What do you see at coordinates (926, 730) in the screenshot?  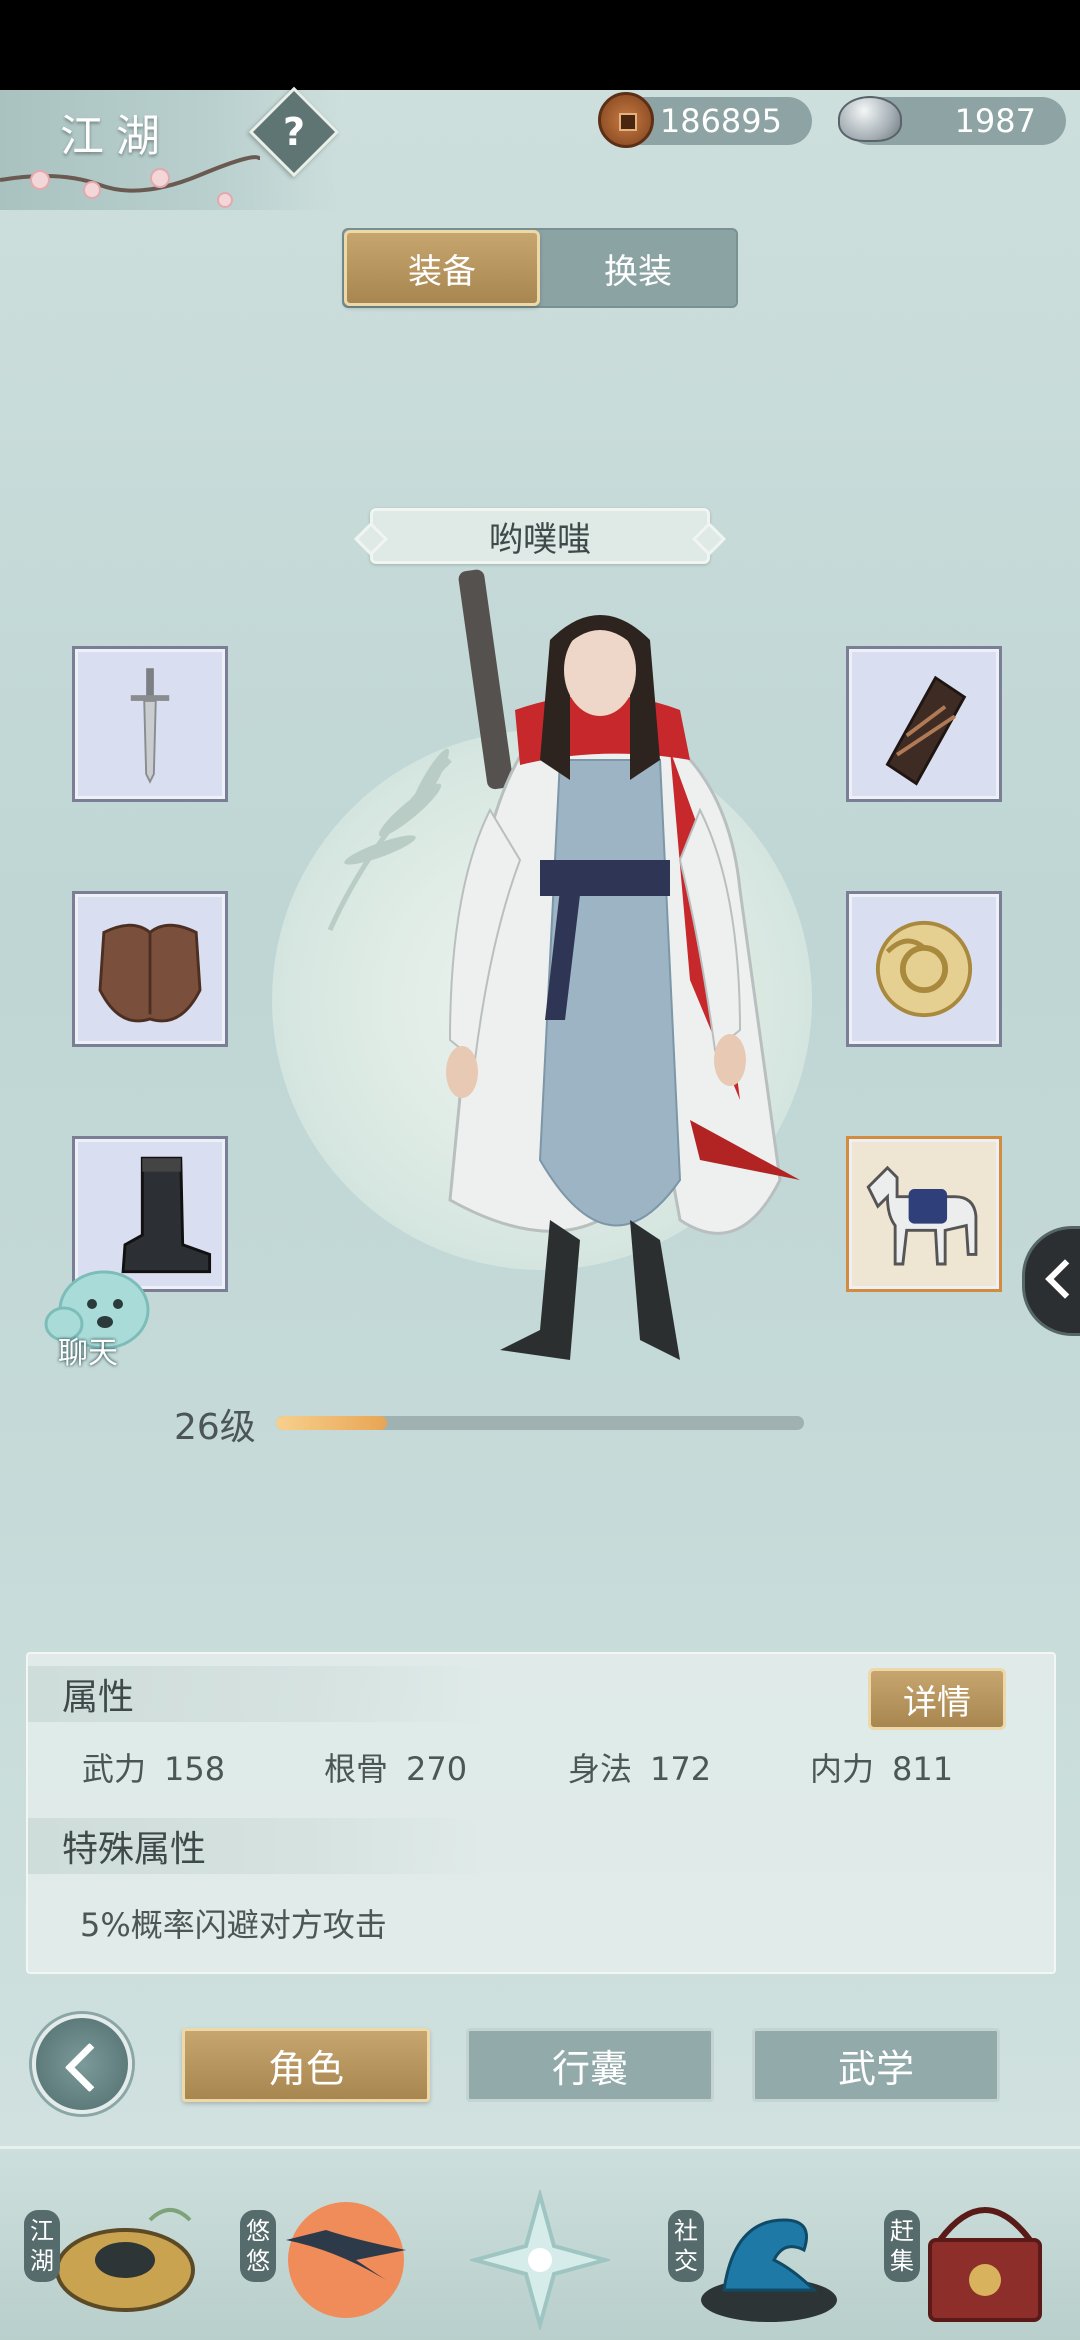 I see `bracer-icon` at bounding box center [926, 730].